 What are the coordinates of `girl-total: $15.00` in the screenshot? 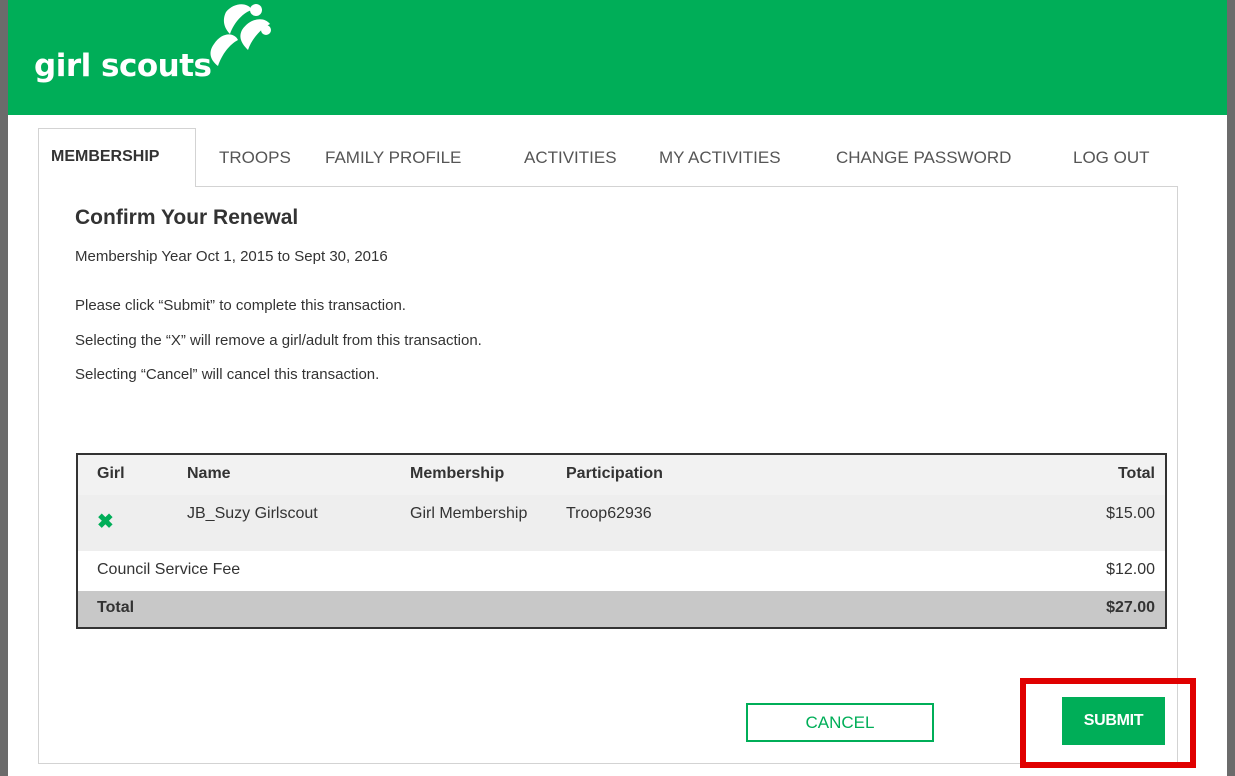 It's located at (1130, 513).